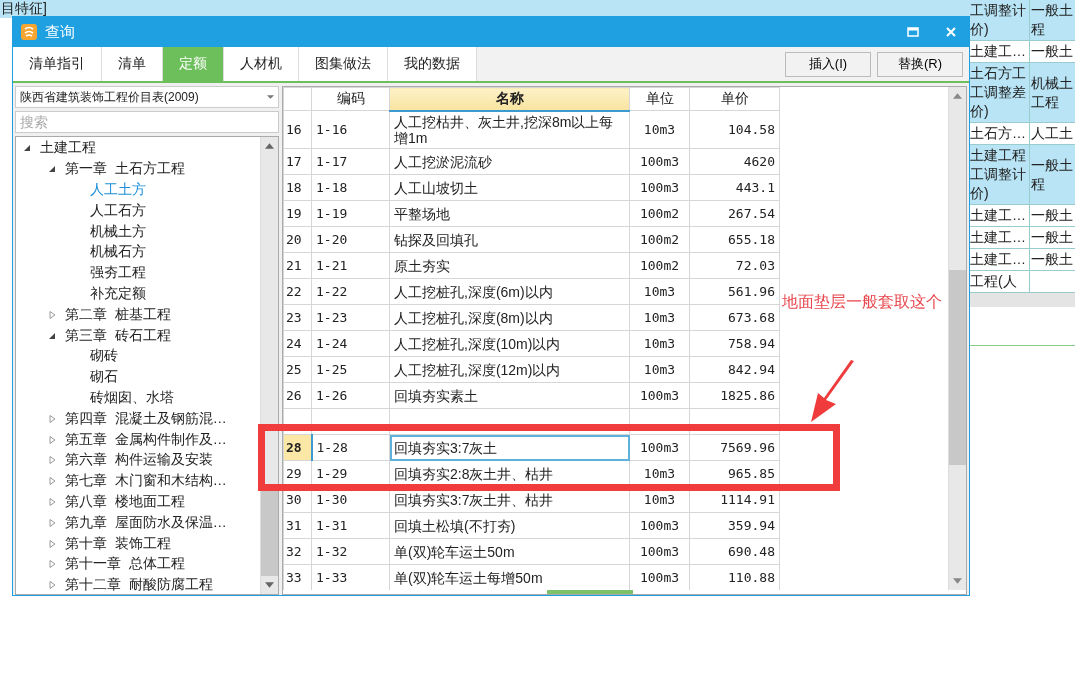 The width and height of the screenshot is (1075, 692). What do you see at coordinates (1052, 237) in the screenshot?
I see `sheet-cell: 一般土` at bounding box center [1052, 237].